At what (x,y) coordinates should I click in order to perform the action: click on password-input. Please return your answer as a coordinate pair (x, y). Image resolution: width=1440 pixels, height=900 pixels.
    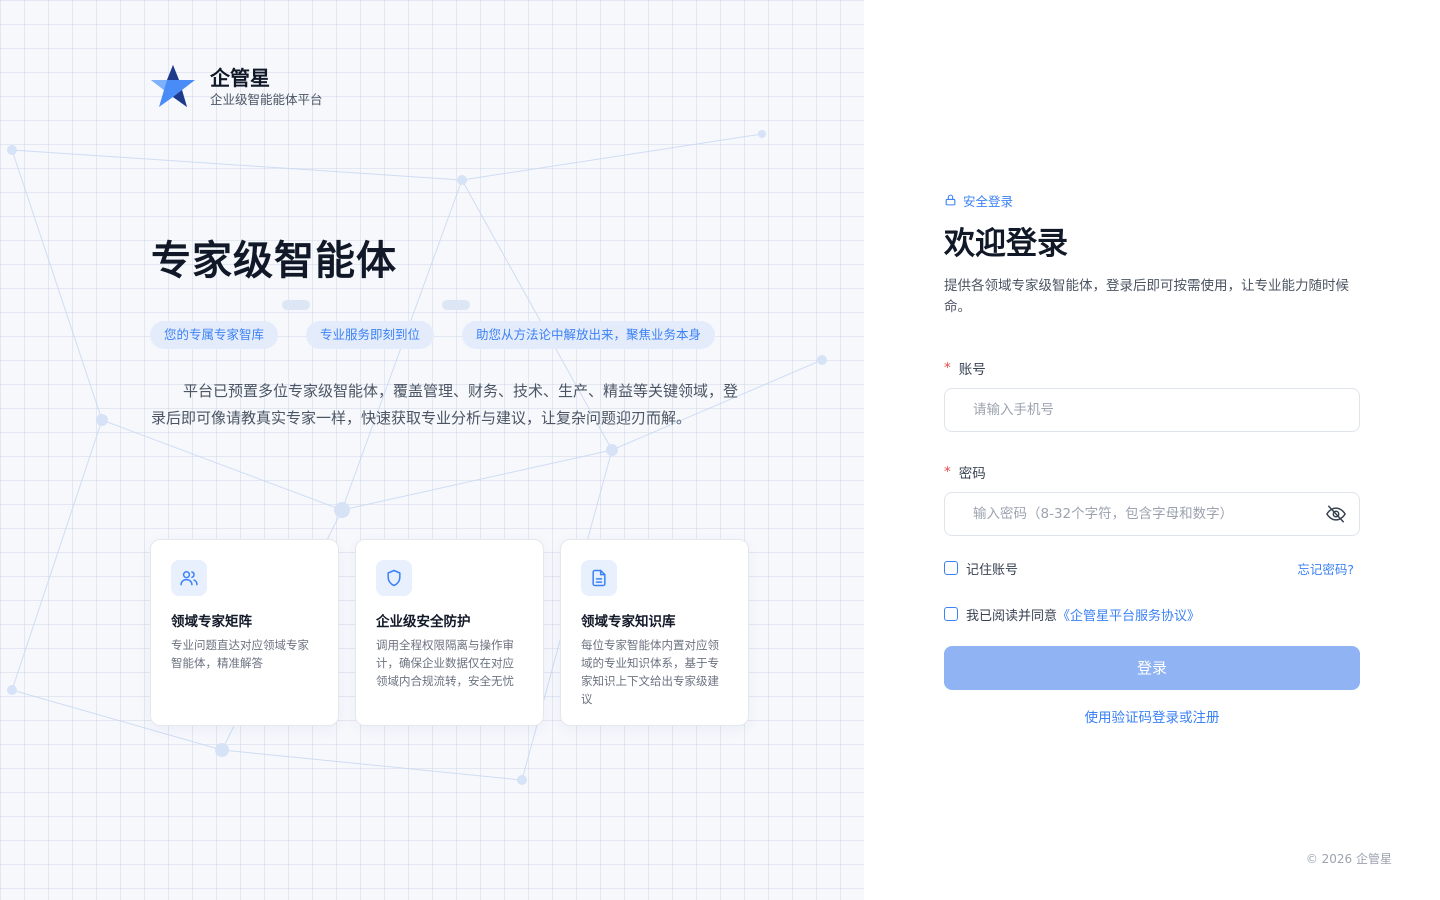
    Looking at the image, I should click on (1152, 514).